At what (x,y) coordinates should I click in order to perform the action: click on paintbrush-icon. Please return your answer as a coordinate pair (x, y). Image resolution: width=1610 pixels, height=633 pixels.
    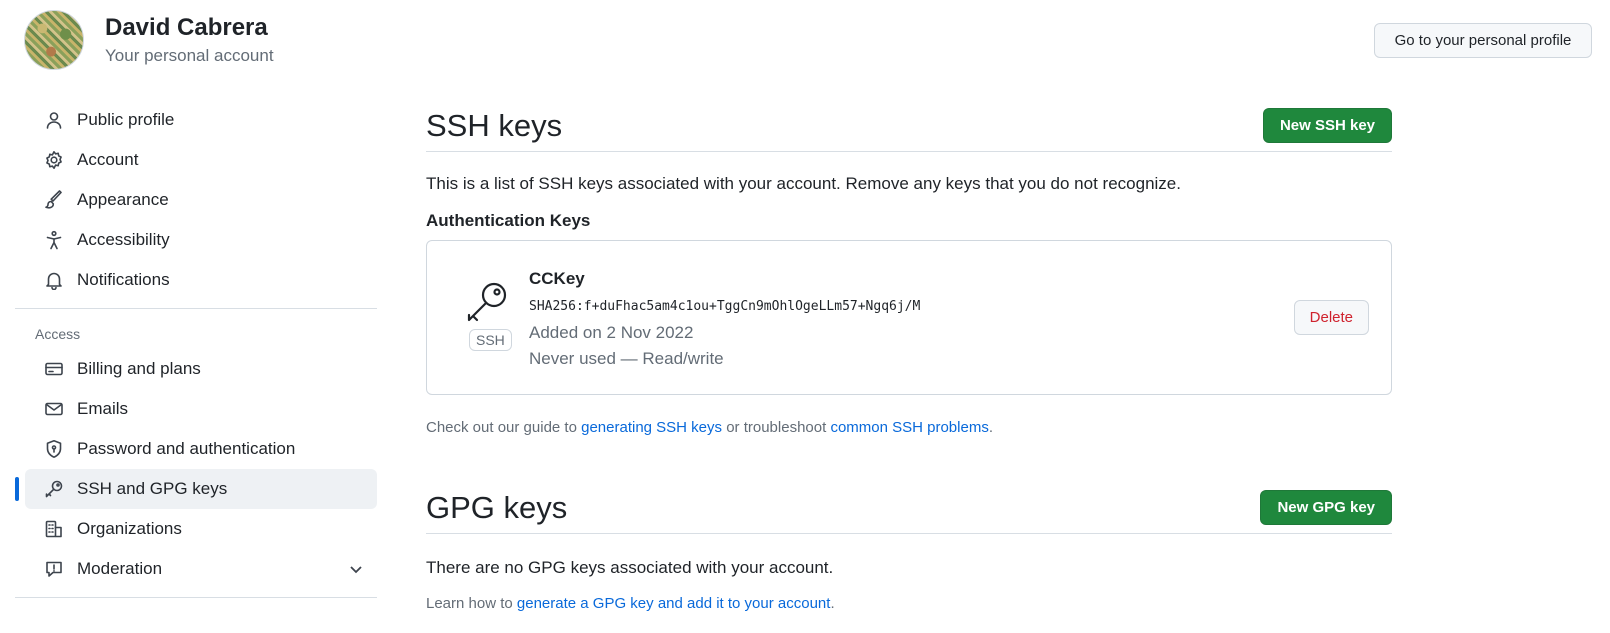
    Looking at the image, I should click on (54, 200).